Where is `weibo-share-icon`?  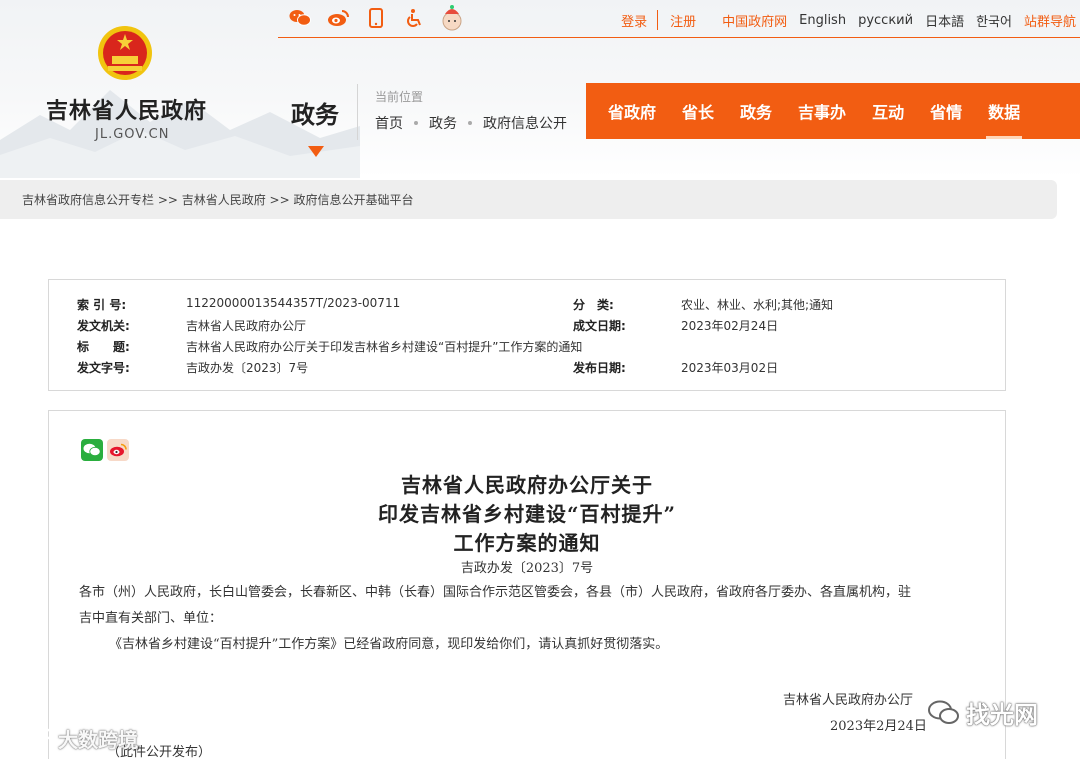 weibo-share-icon is located at coordinates (118, 450).